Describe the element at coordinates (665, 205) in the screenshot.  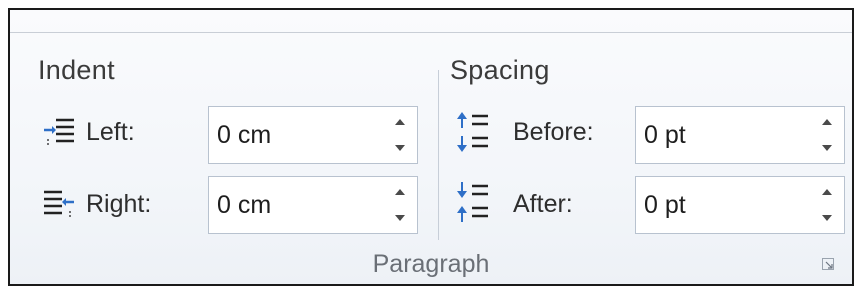
I see `space-after-value: 0 pt` at that location.